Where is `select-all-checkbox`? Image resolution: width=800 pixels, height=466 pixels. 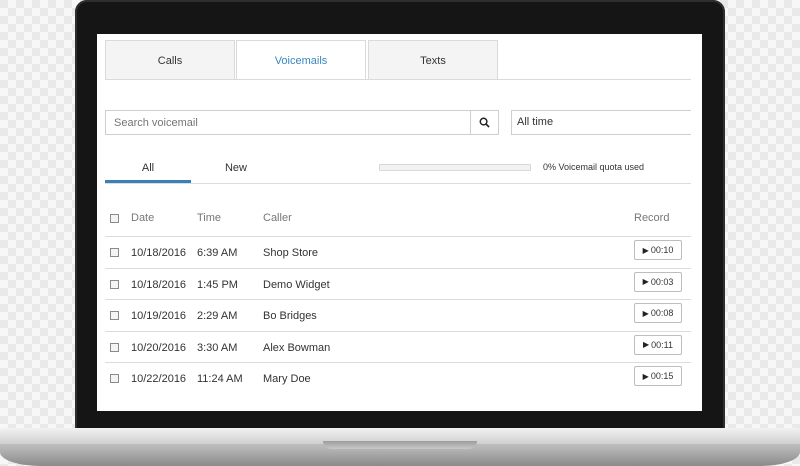 select-all-checkbox is located at coordinates (114, 218).